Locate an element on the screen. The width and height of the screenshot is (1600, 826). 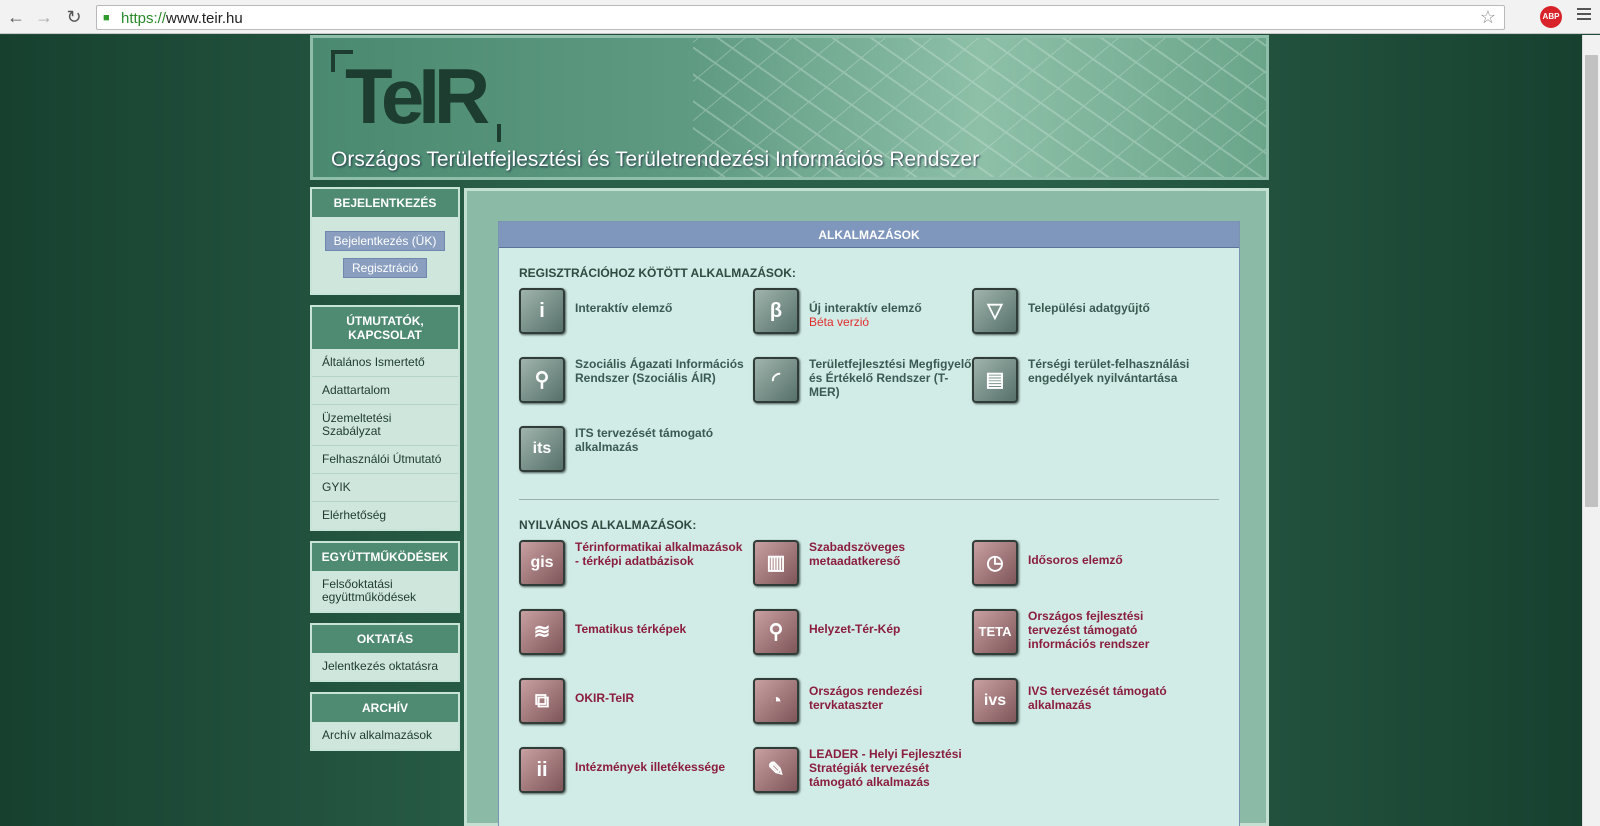
app-planning-cadastre: ◔ Országos rendezési tervkataszter is located at coordinates (865, 703).